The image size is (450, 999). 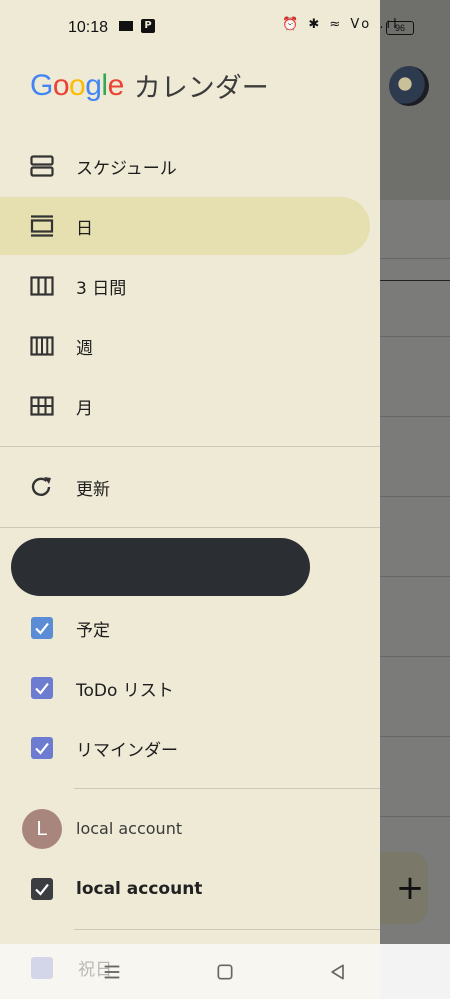 What do you see at coordinates (77, 85) in the screenshot?
I see `google-logo: Google` at bounding box center [77, 85].